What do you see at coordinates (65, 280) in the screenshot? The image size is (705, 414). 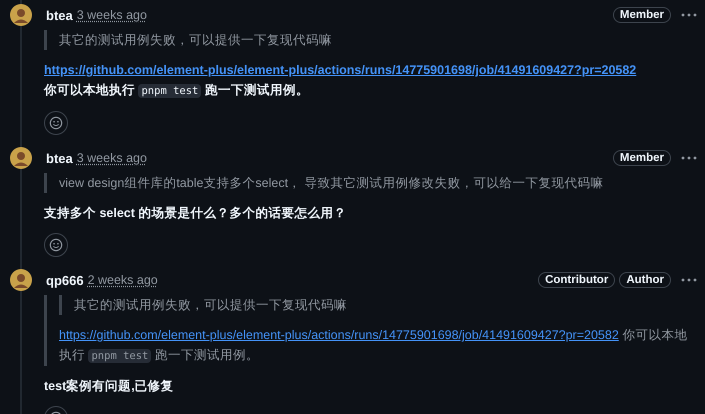 I see `author-name: qp666` at bounding box center [65, 280].